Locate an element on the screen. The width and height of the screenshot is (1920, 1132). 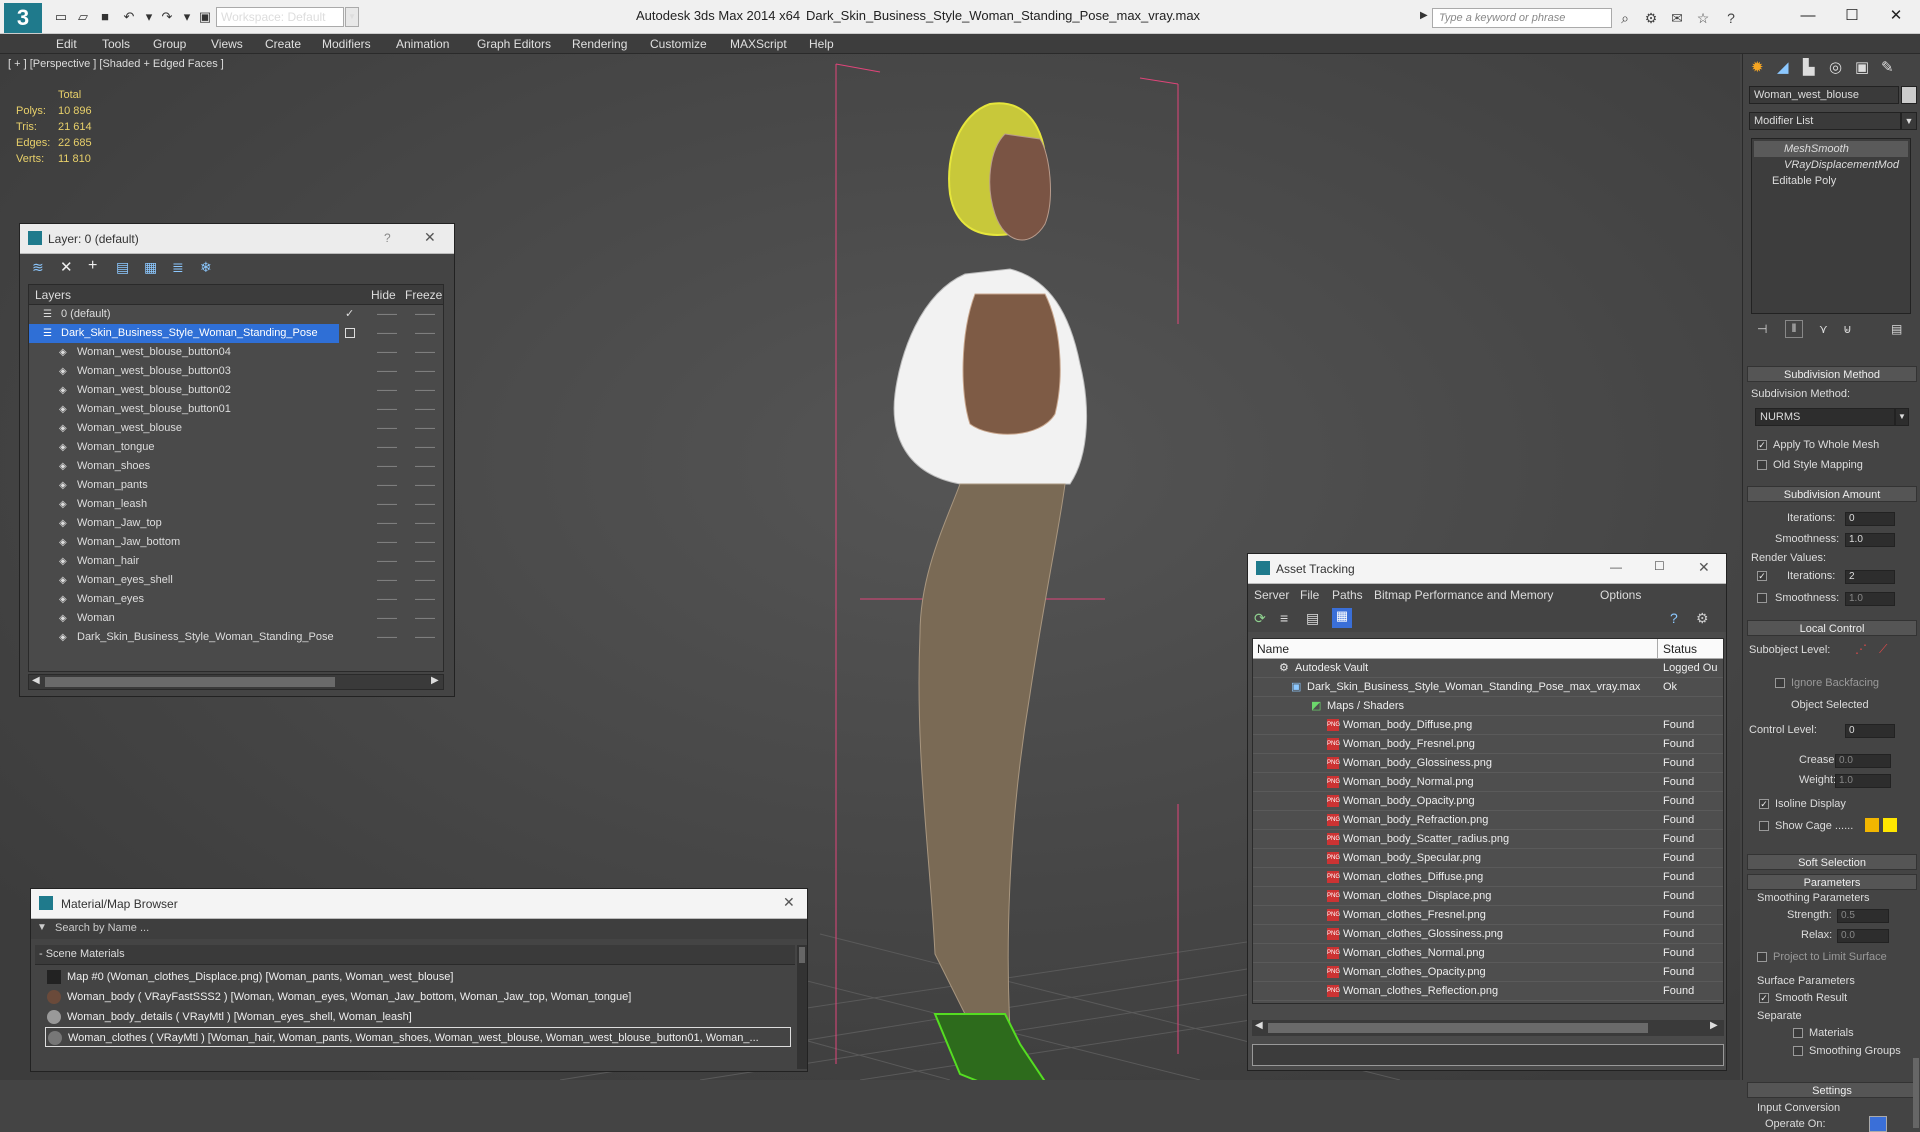
asset-row: PNG Woman_body_Refraction.png Found is located at coordinates (1488, 820).